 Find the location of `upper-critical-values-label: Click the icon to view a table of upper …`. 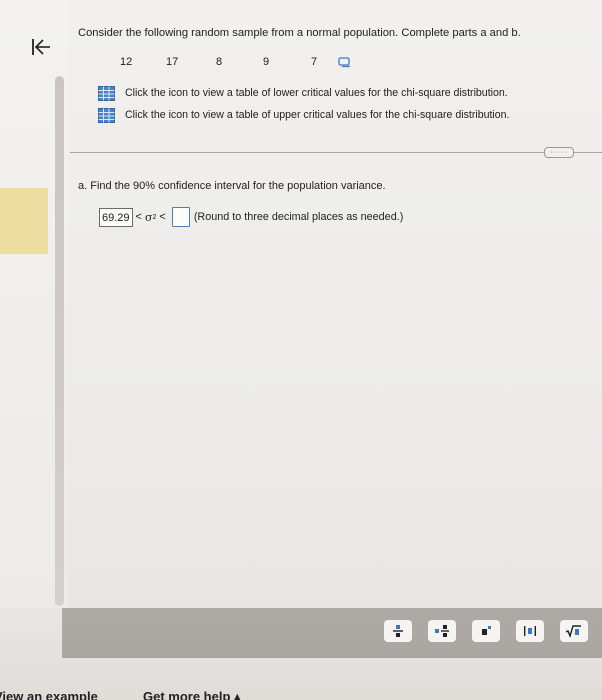

upper-critical-values-label: Click the icon to view a table of upper … is located at coordinates (317, 115).